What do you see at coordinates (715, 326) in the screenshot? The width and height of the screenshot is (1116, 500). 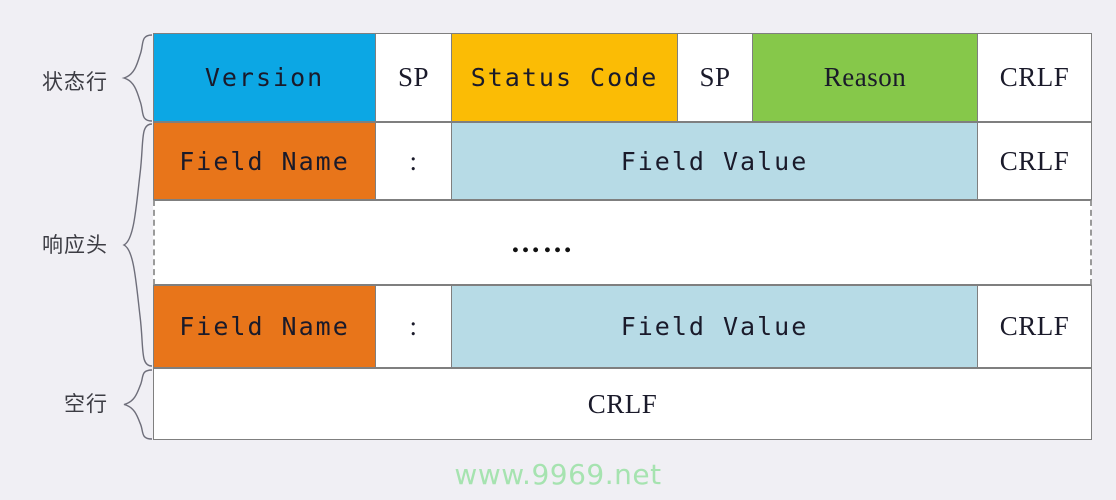 I see `cell-field-value-last: Field Value` at bounding box center [715, 326].